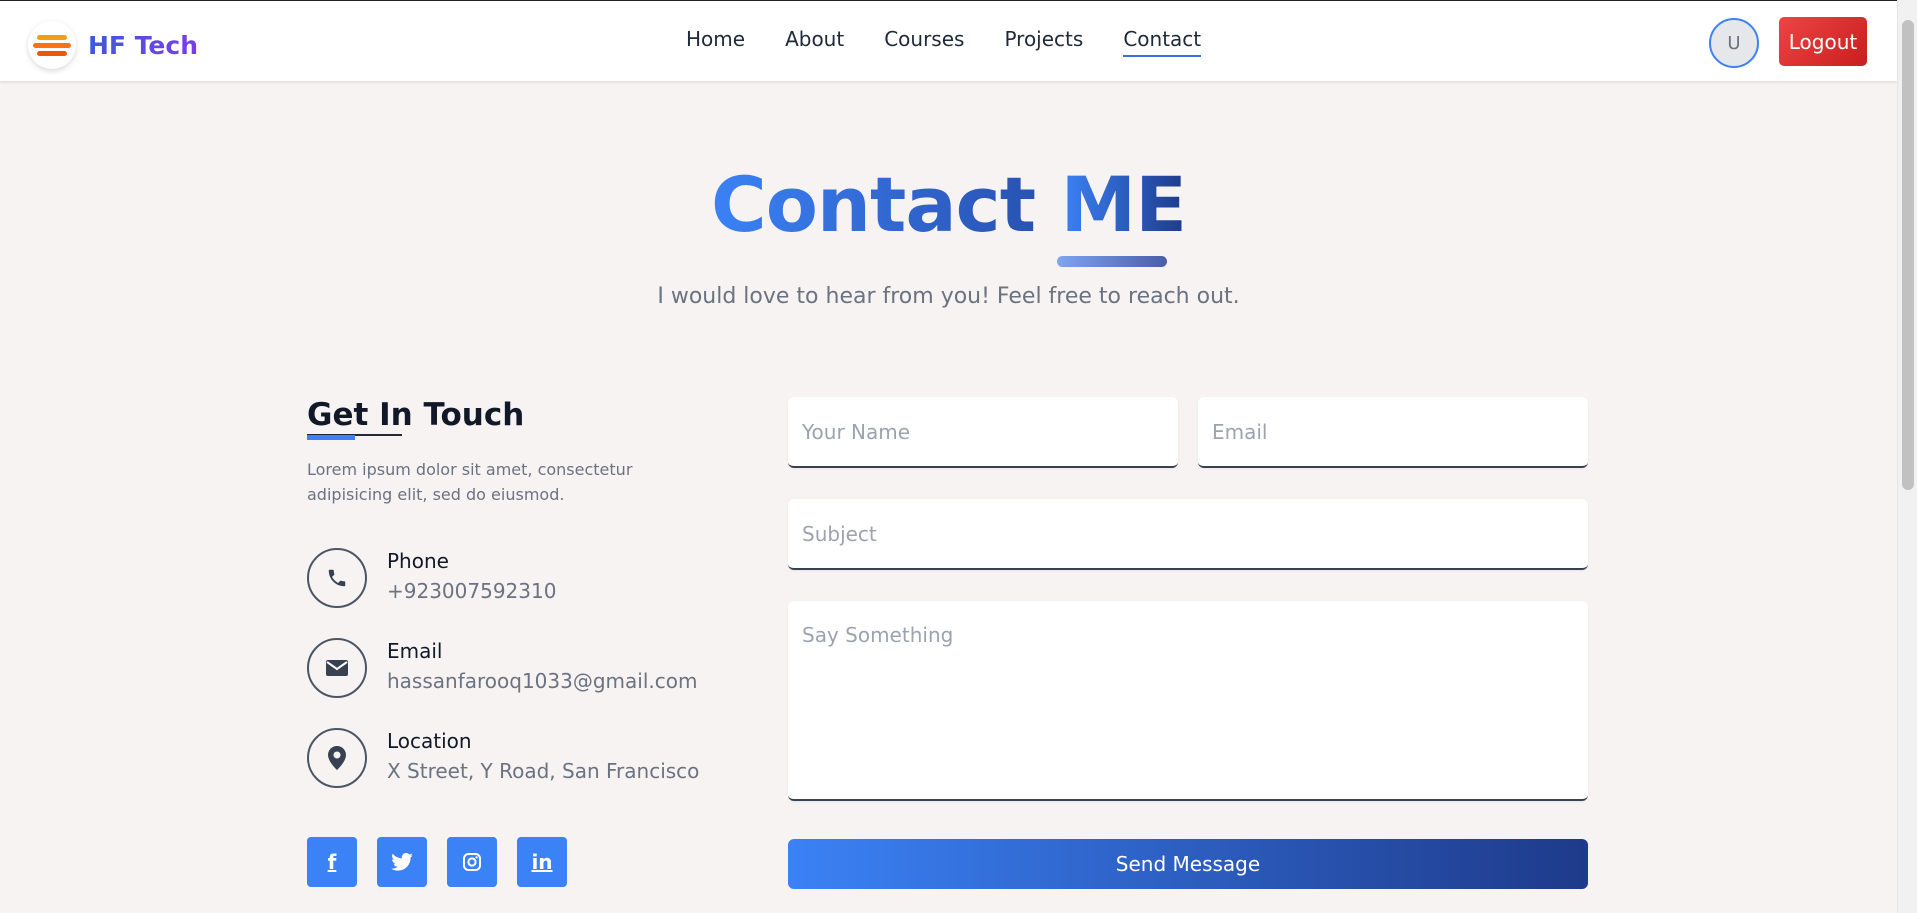 The image size is (1917, 913). I want to click on email-input, so click(1393, 432).